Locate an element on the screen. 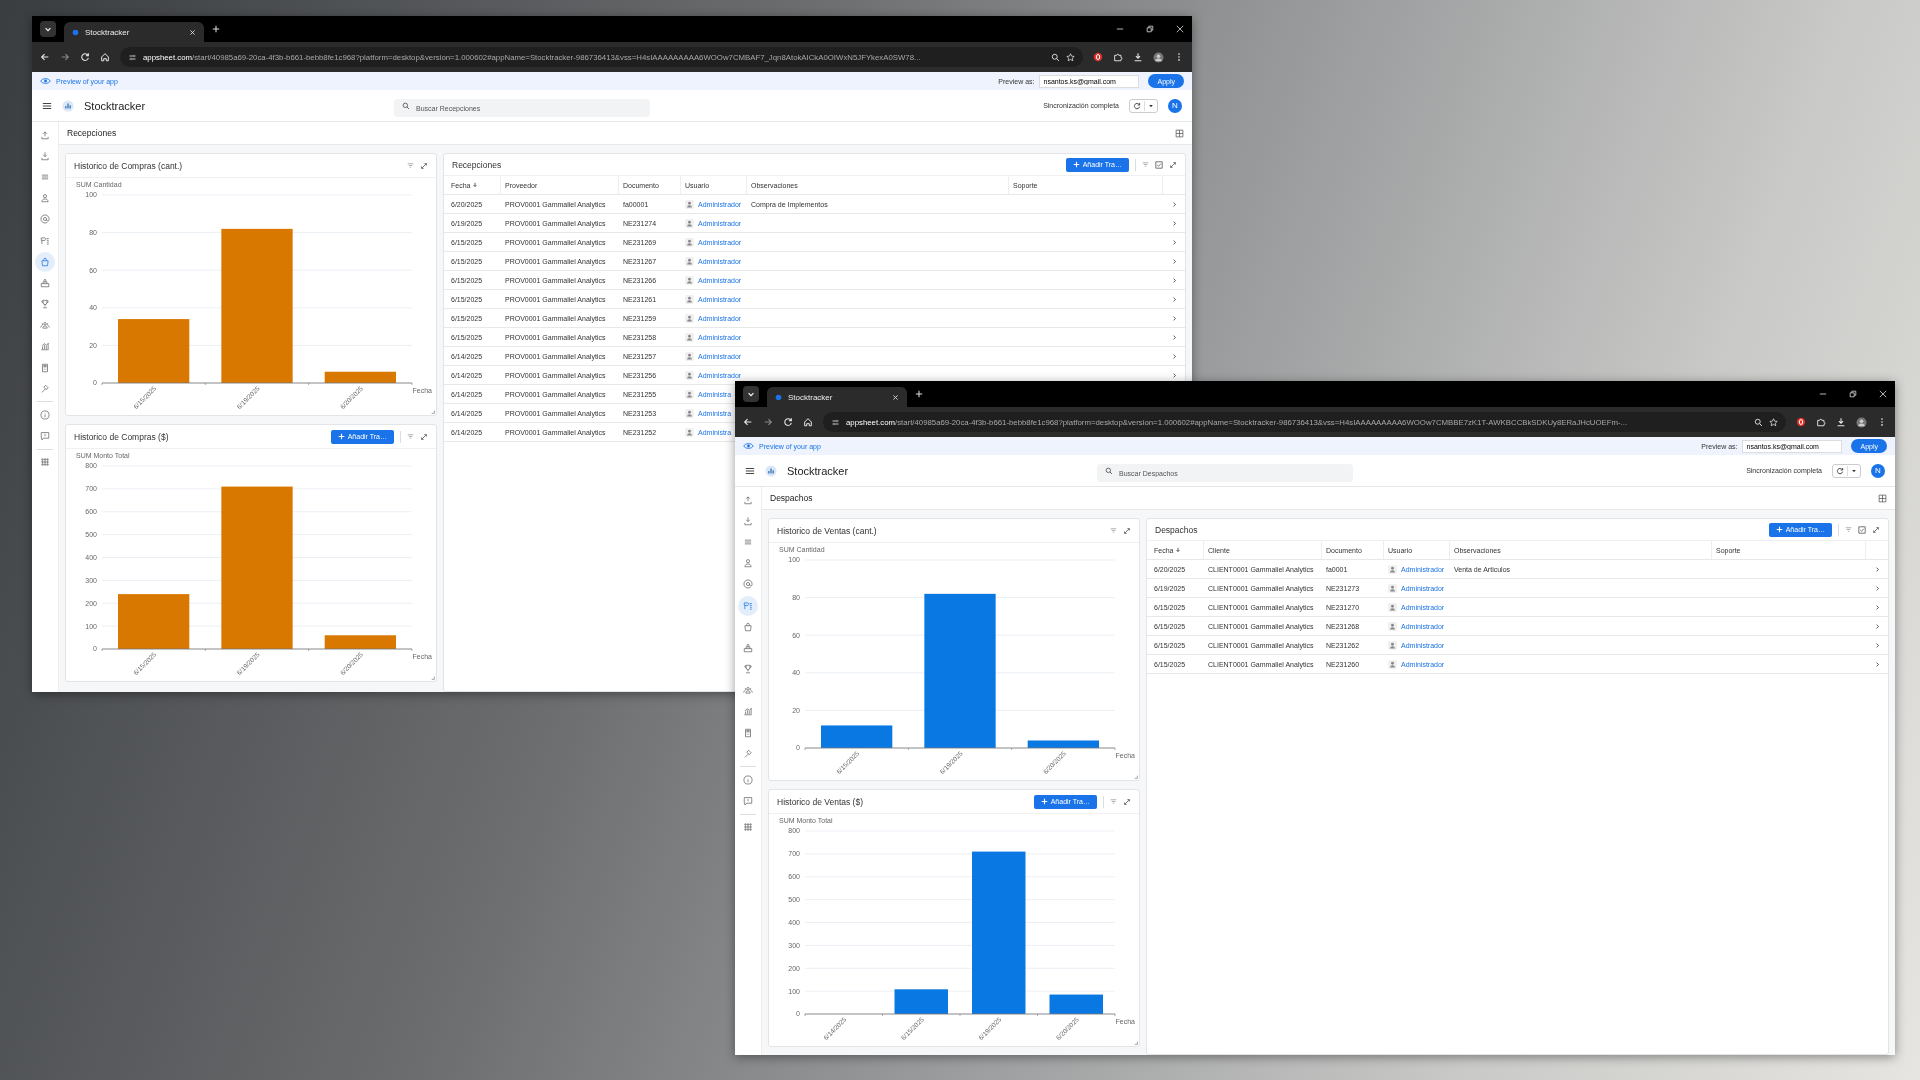 The height and width of the screenshot is (1080, 1920). table-title: Despachos is located at coordinates (1176, 529).